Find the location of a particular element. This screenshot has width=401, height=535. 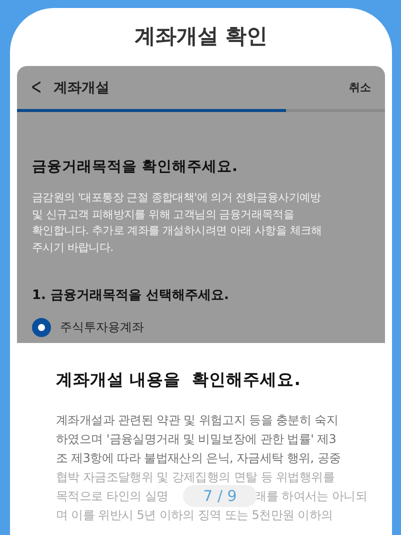

description-text: 주시기 바랍니다. is located at coordinates (73, 248).